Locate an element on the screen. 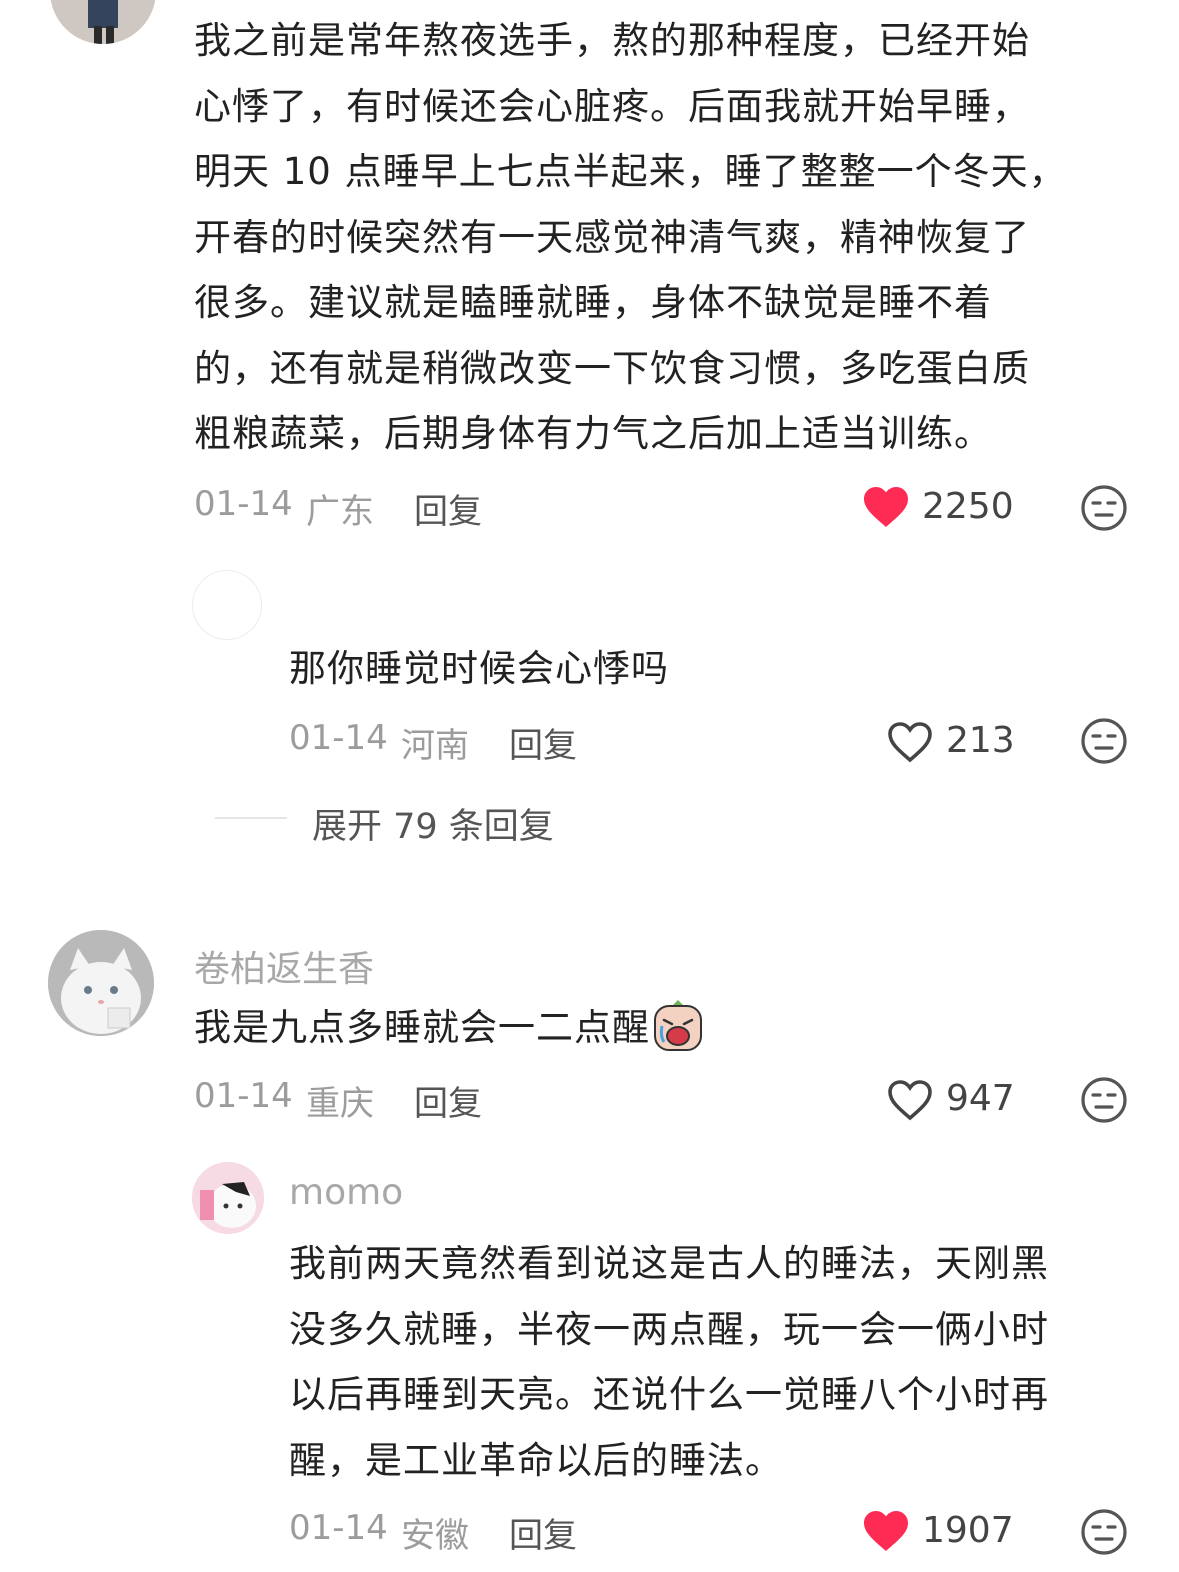  expand-replies-button: 展开 79 条回复 is located at coordinates (433, 823).